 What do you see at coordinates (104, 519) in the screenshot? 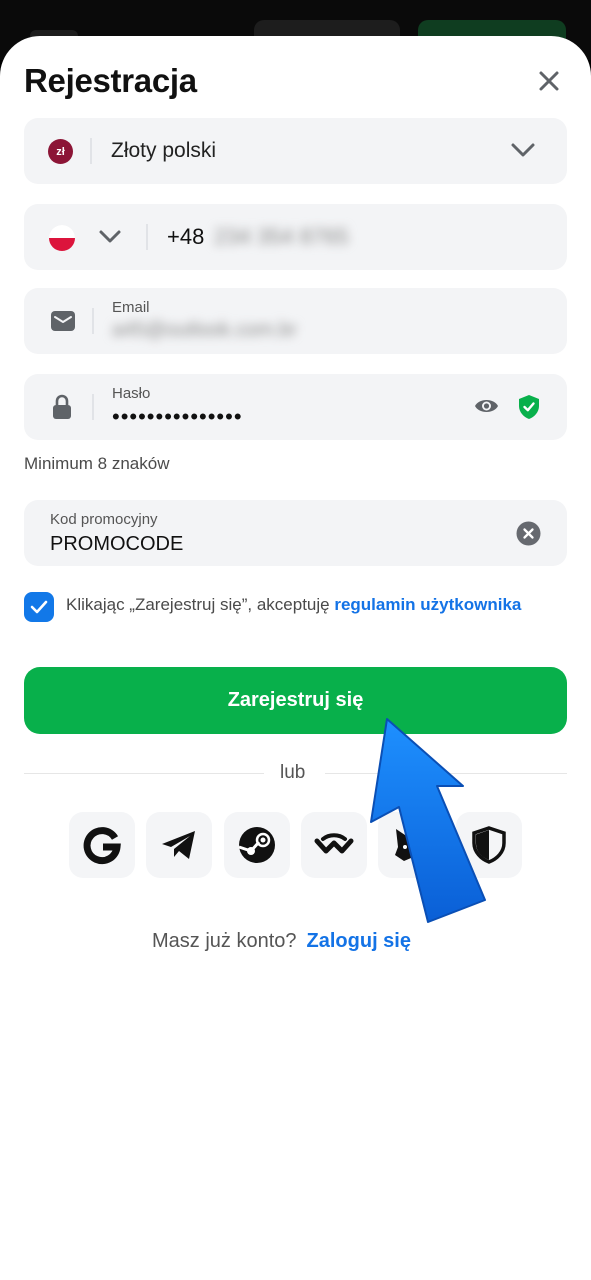
I see `promo-code-label: Kod promocyjny` at bounding box center [104, 519].